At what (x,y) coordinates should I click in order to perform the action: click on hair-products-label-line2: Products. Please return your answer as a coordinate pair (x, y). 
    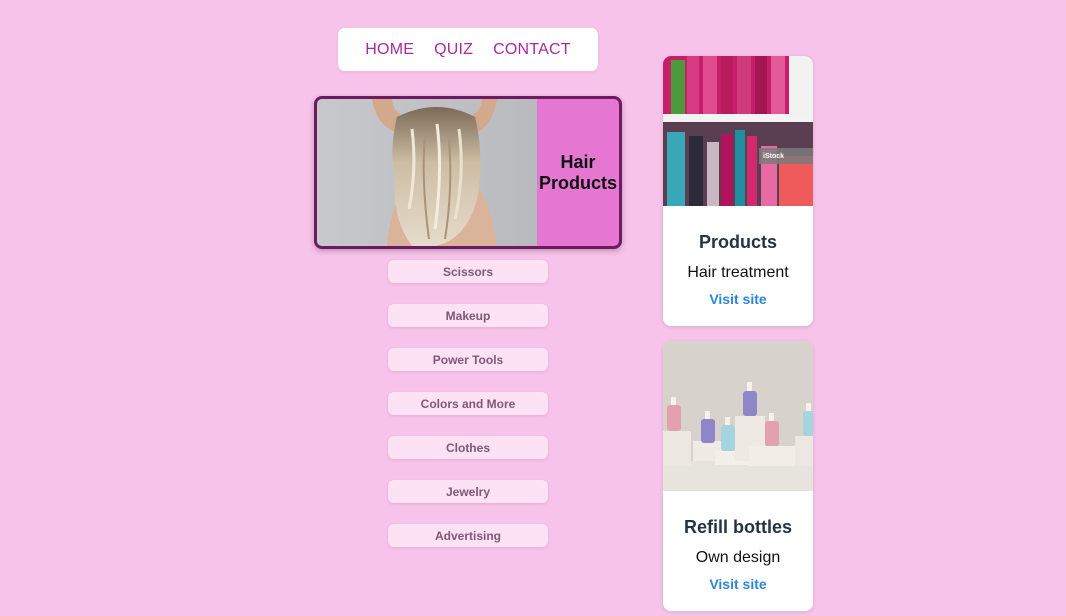
    Looking at the image, I should click on (577, 182).